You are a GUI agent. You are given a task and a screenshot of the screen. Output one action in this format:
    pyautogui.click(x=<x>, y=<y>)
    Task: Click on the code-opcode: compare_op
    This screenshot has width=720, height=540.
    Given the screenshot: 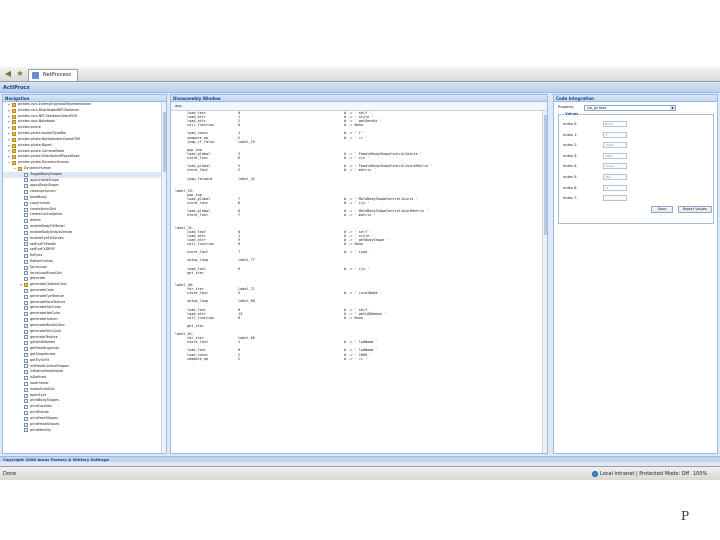 What is the action you would take?
    pyautogui.click(x=198, y=358)
    